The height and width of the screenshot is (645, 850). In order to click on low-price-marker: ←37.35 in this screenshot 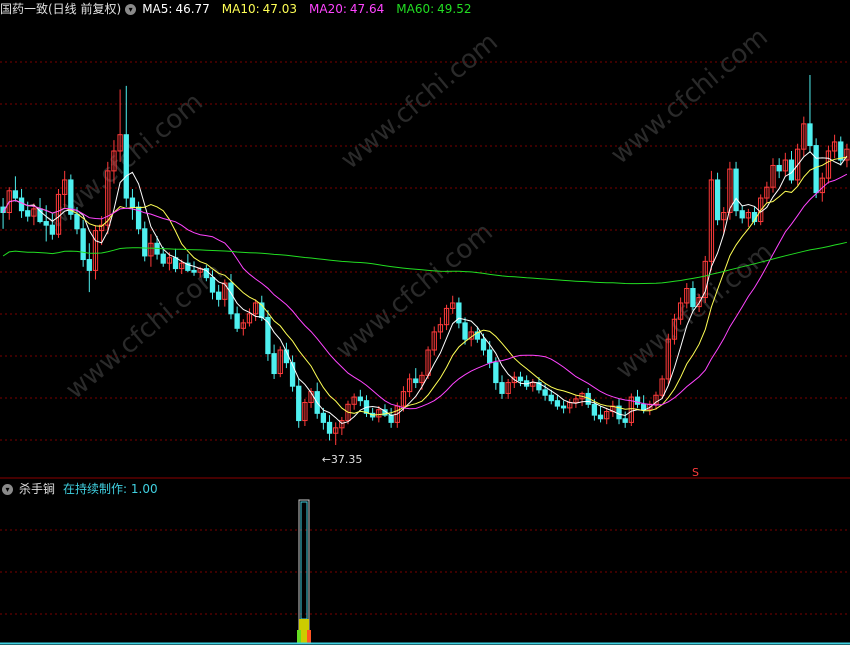, I will do `click(342, 459)`.